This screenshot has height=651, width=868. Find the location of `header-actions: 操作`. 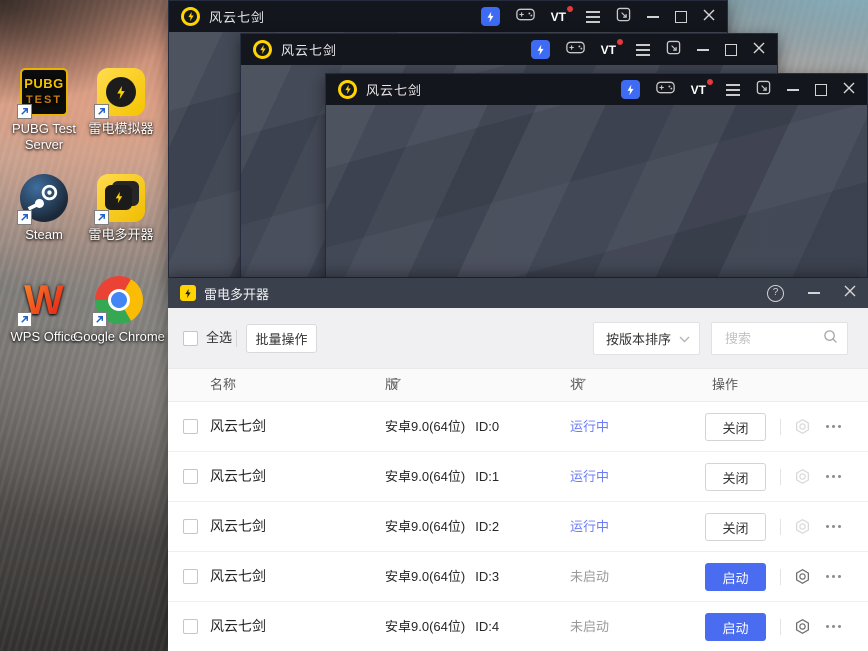

header-actions: 操作 is located at coordinates (725, 384).